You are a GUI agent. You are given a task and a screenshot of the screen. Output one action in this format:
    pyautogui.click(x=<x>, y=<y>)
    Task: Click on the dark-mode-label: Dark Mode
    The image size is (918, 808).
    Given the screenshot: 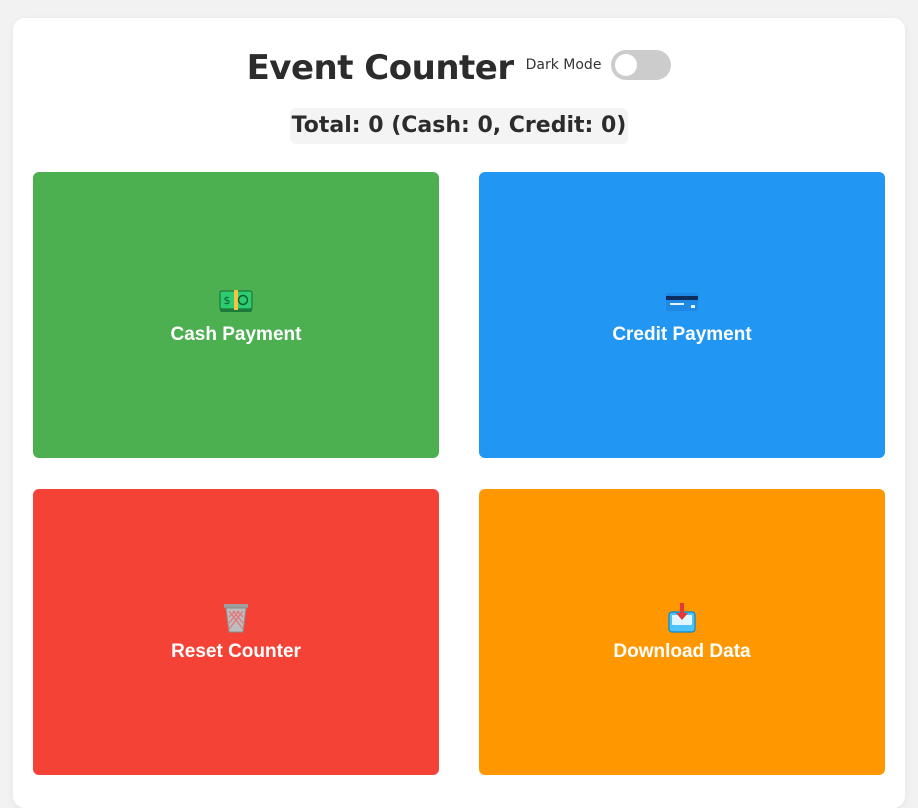 What is the action you would take?
    pyautogui.click(x=563, y=65)
    